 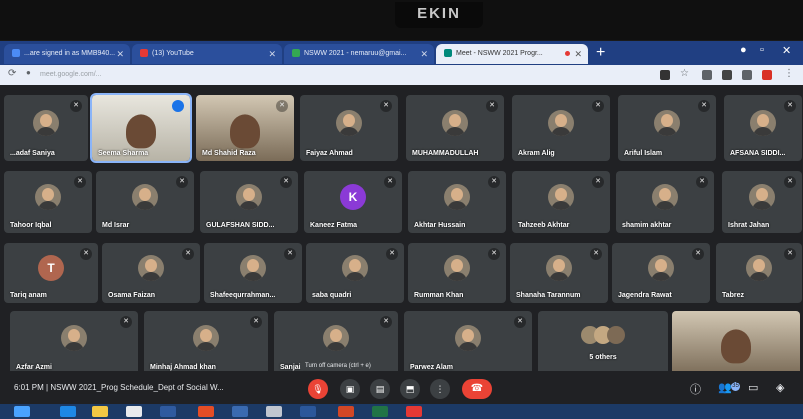 What do you see at coordinates (22, 411) in the screenshot?
I see `start-icon` at bounding box center [22, 411].